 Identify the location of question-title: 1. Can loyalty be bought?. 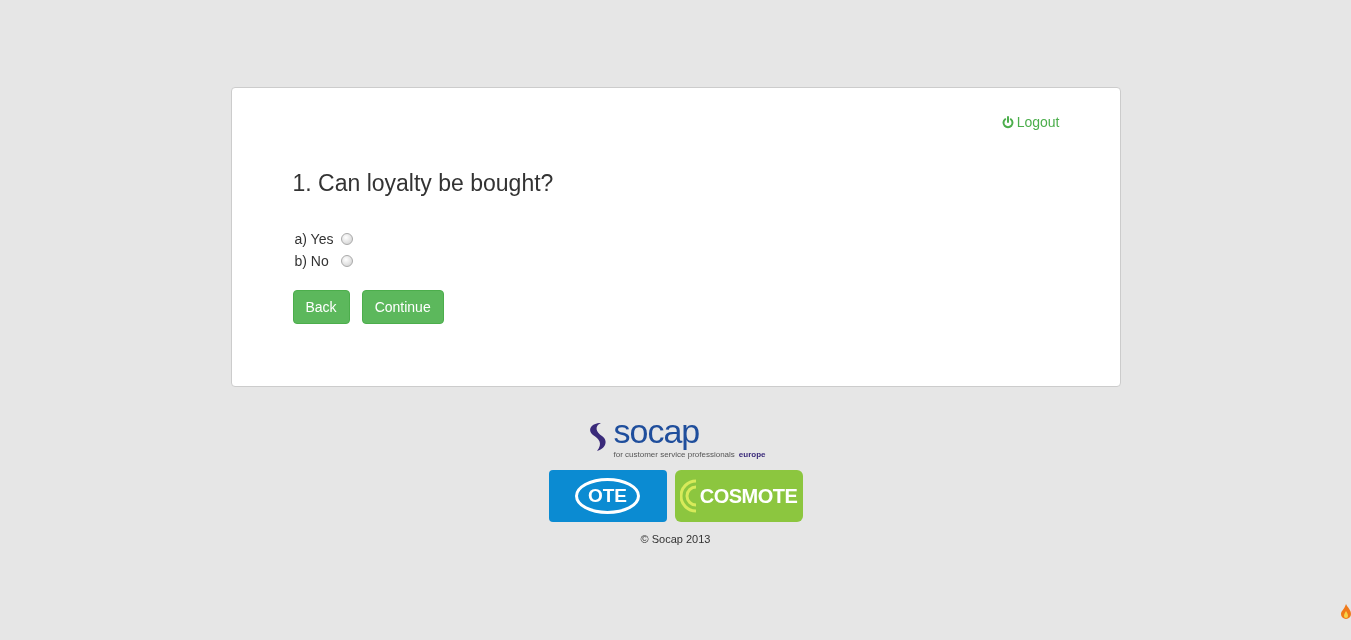
(423, 183).